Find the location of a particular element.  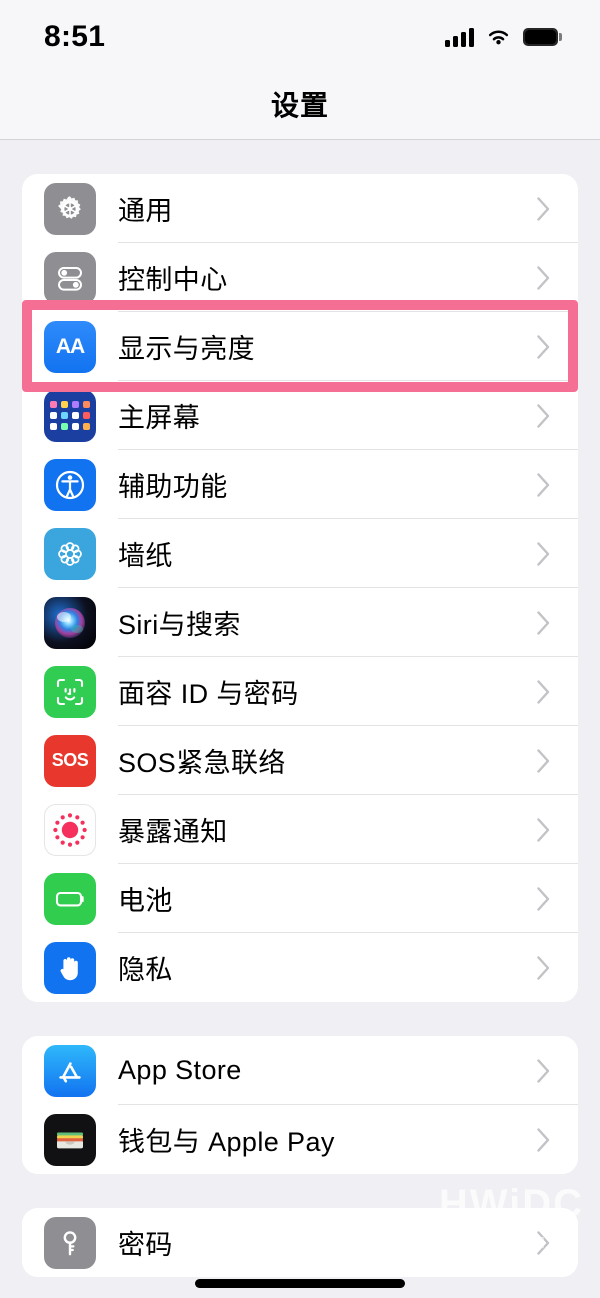

battery-full-icon is located at coordinates (542, 37).